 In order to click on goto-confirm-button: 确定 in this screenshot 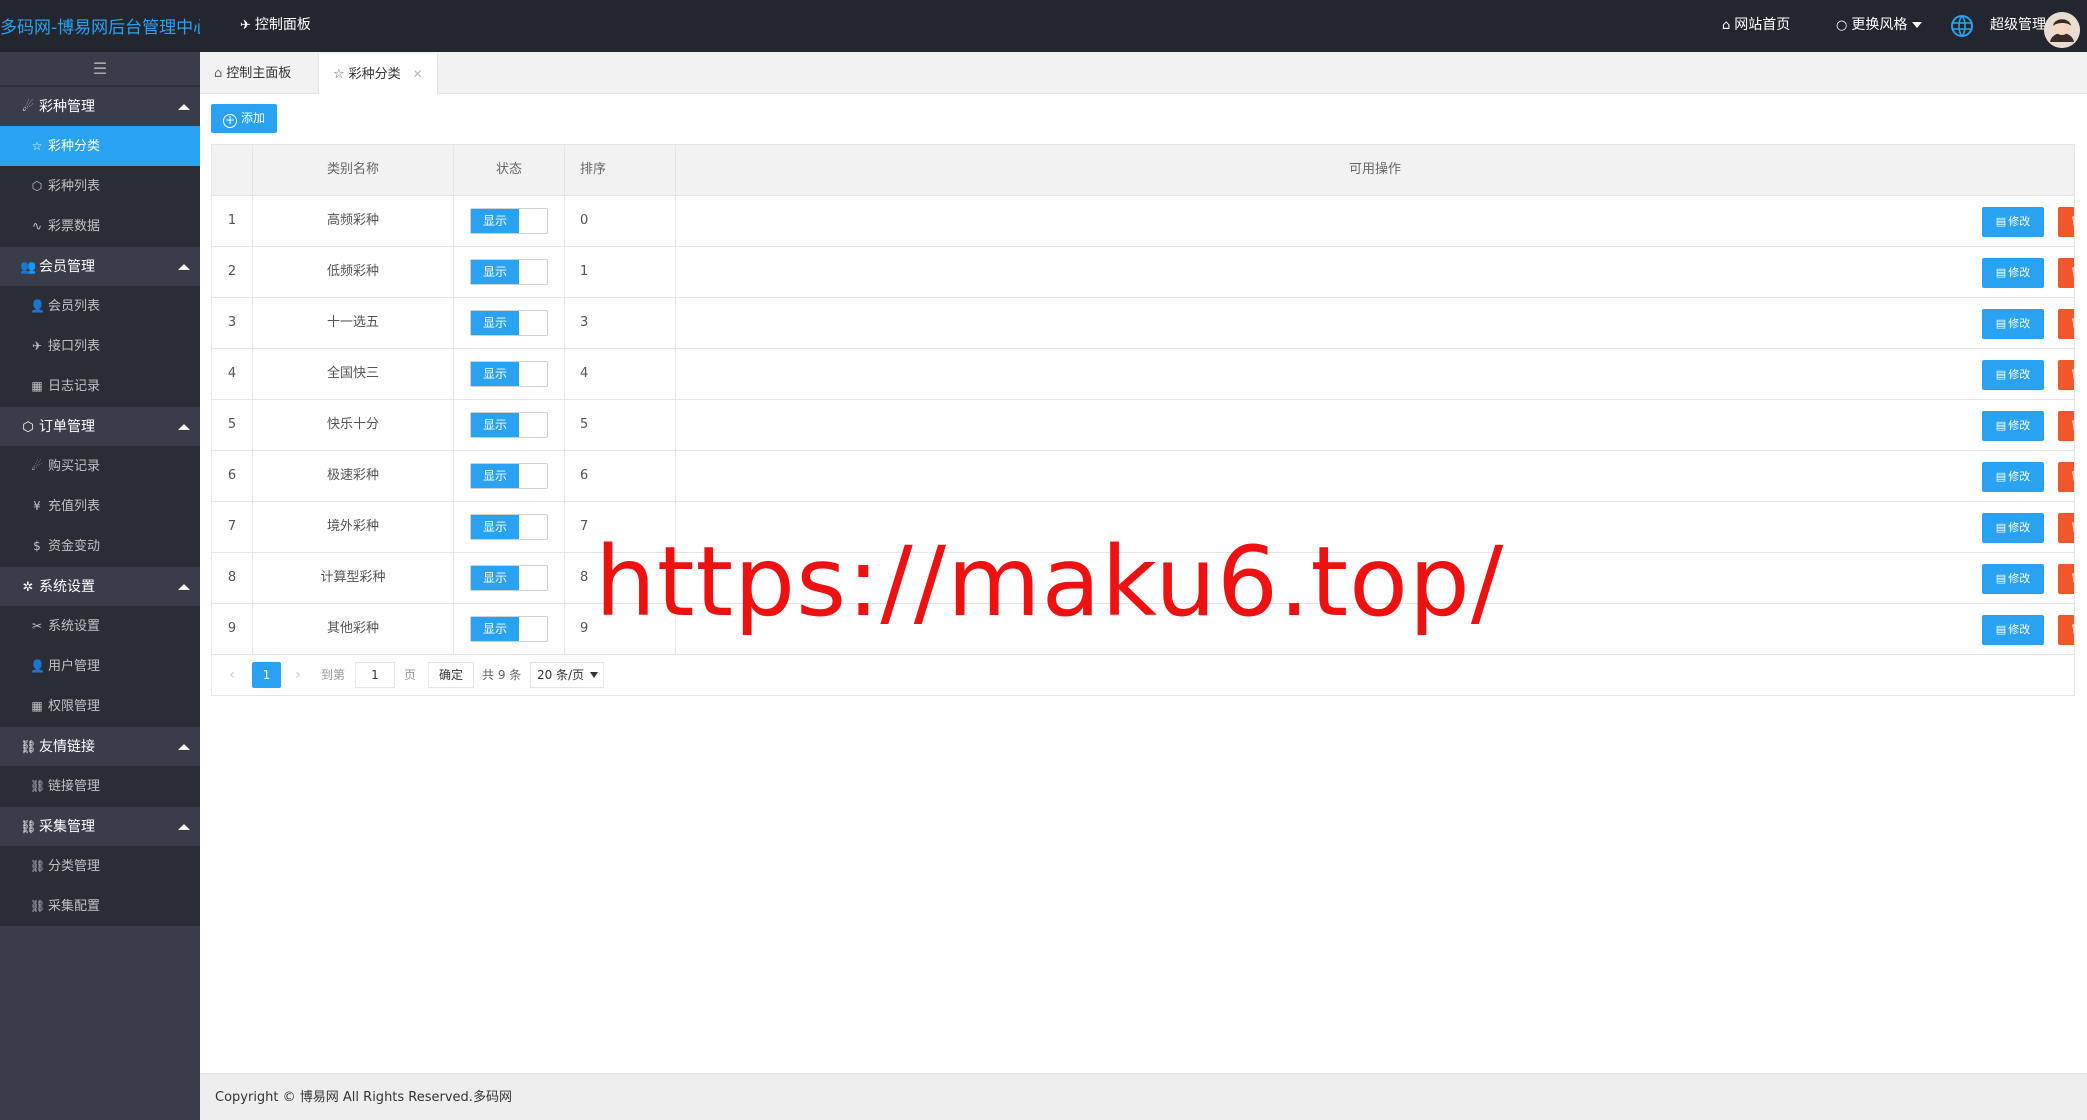, I will do `click(451, 675)`.